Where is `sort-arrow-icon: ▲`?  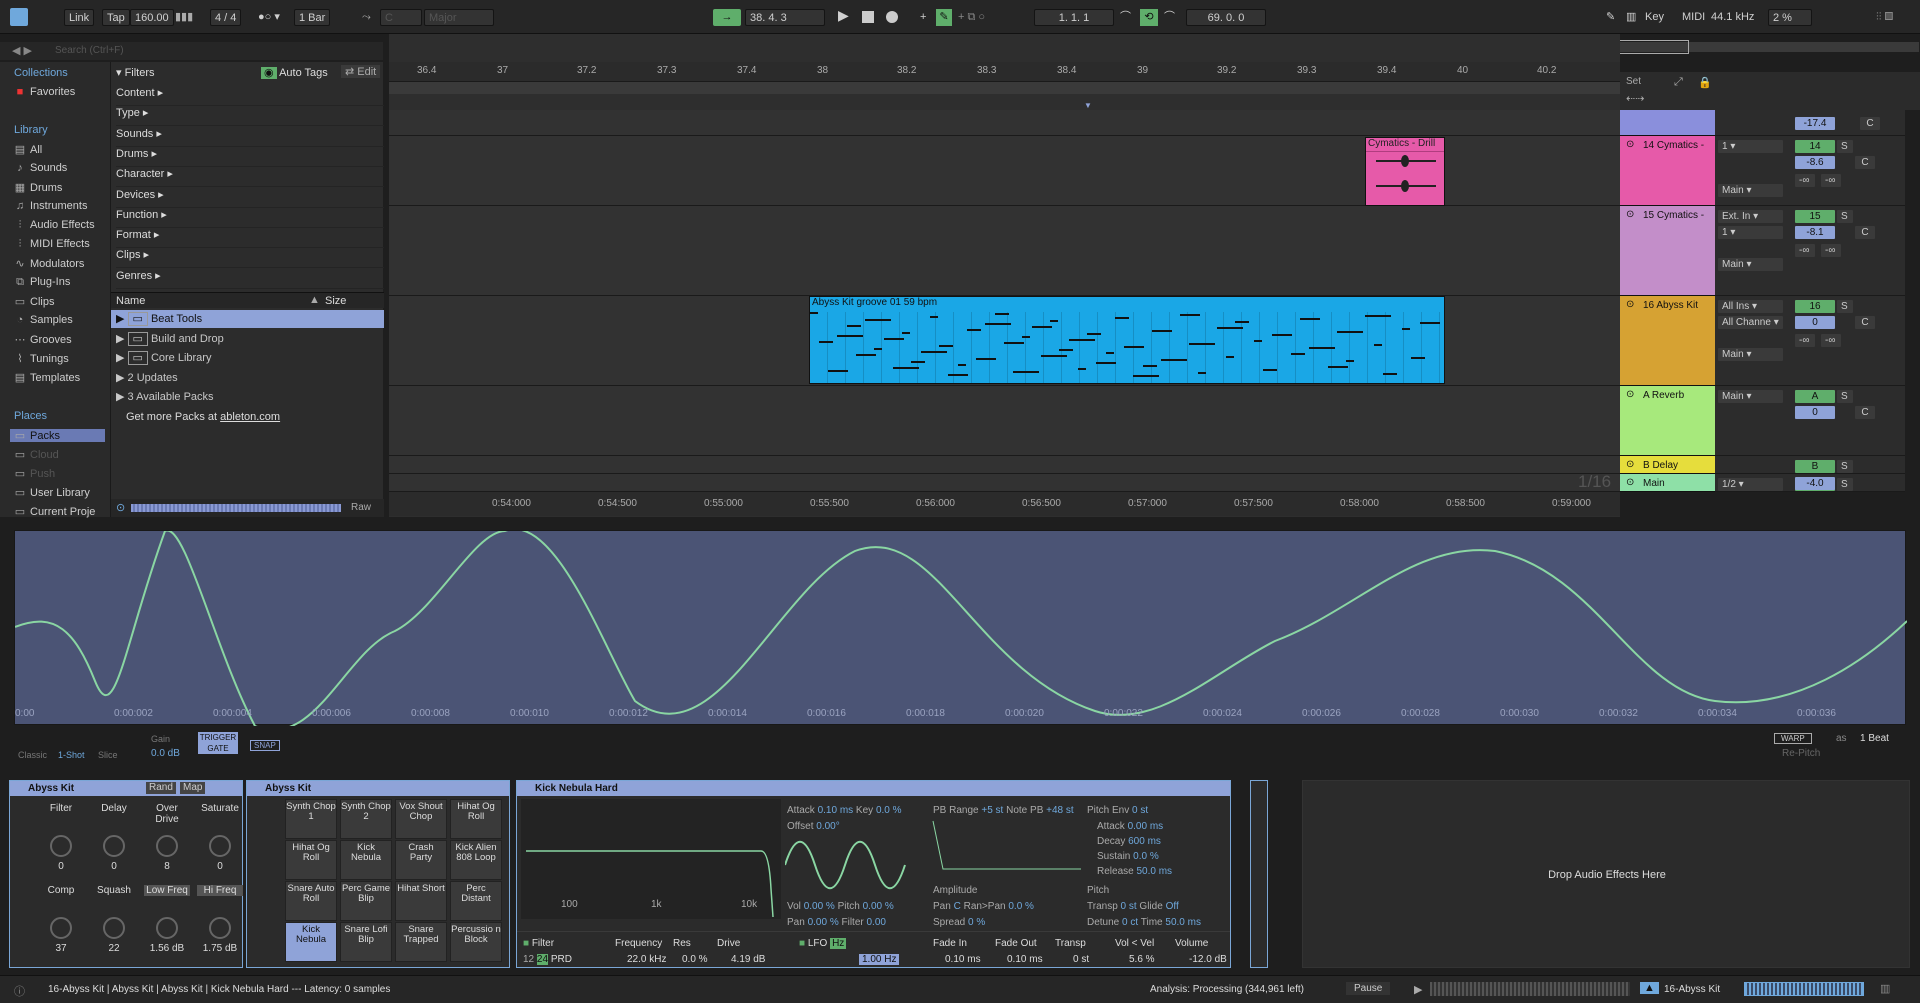
sort-arrow-icon: ▲ is located at coordinates (314, 300).